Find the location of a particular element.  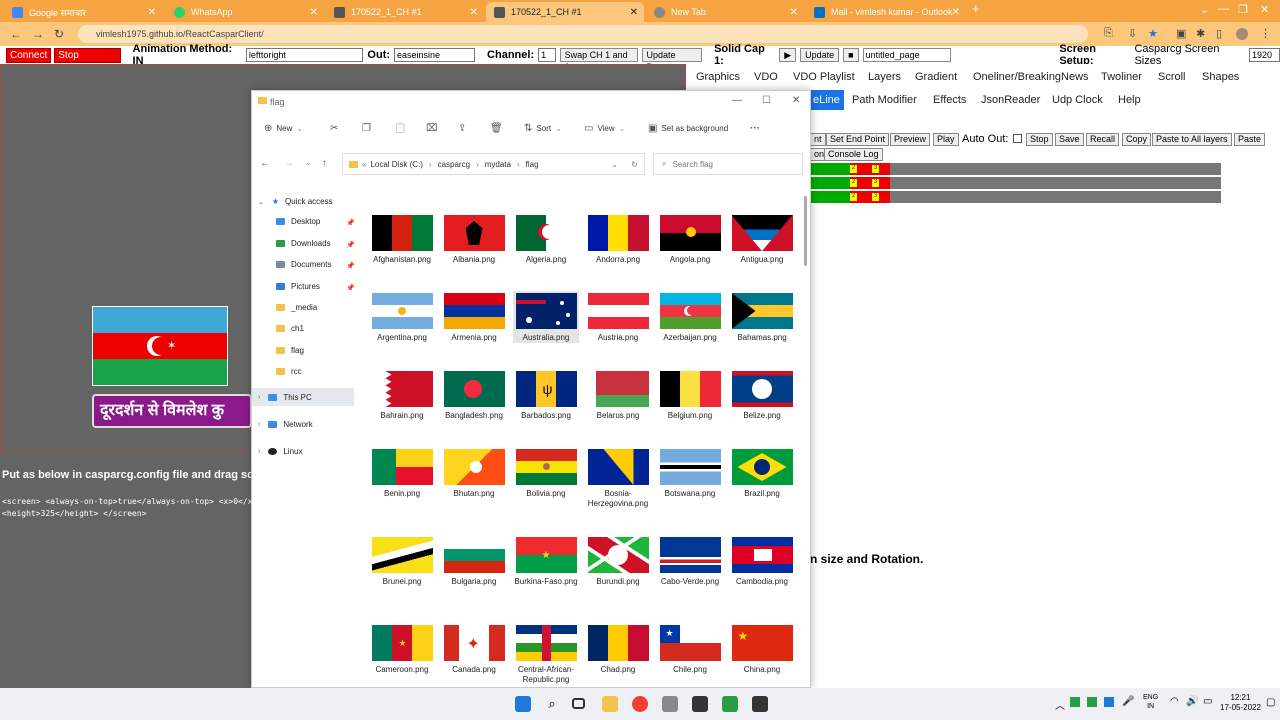

file-item: Afghanistan.png is located at coordinates (402, 240).